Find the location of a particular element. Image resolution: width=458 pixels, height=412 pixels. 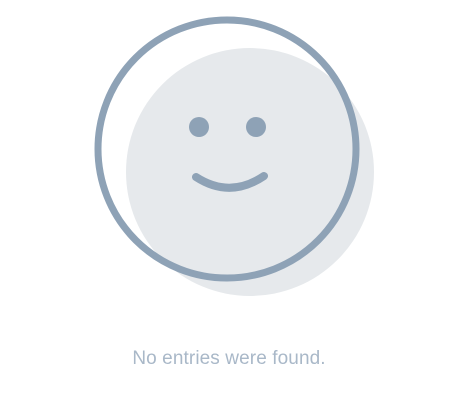

empty-message: No entries were found. is located at coordinates (229, 358).